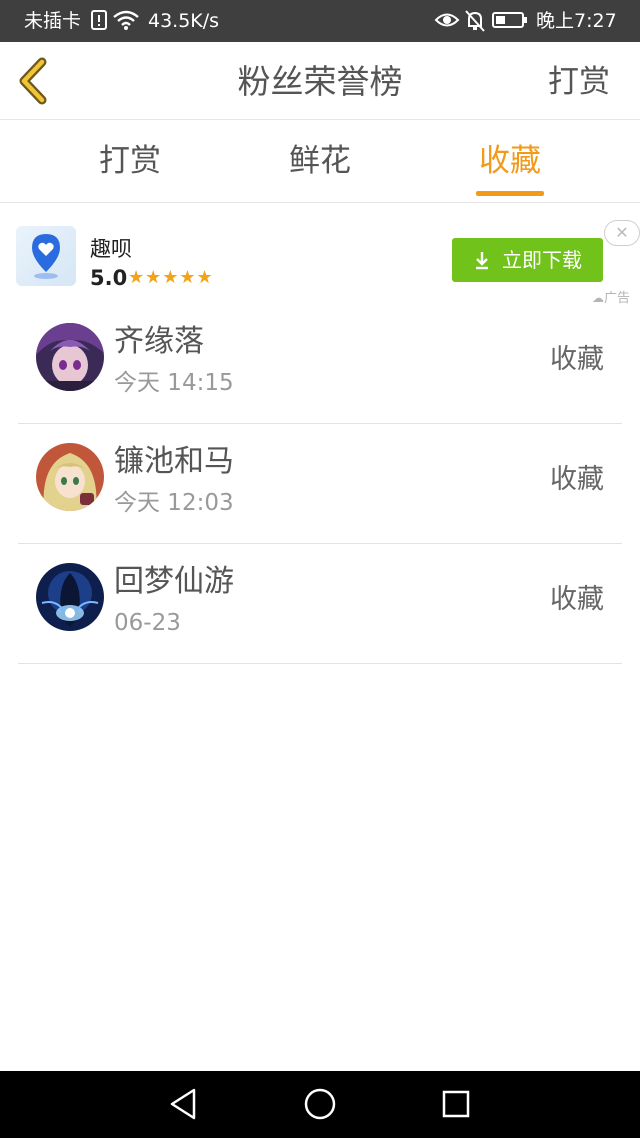  What do you see at coordinates (510, 193) in the screenshot?
I see `active-tab-indicator` at bounding box center [510, 193].